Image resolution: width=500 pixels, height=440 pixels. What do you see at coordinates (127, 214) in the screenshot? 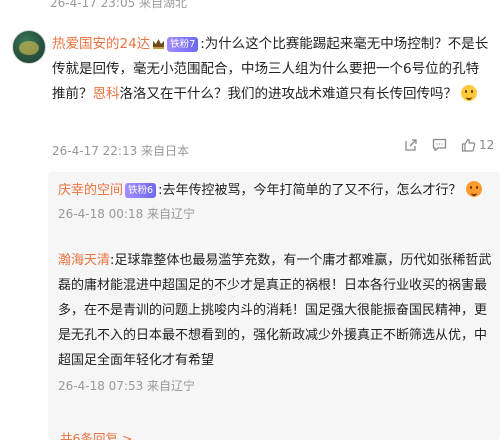
I see `reply-meta: 26-4-18 00:18 来自辽宁` at bounding box center [127, 214].